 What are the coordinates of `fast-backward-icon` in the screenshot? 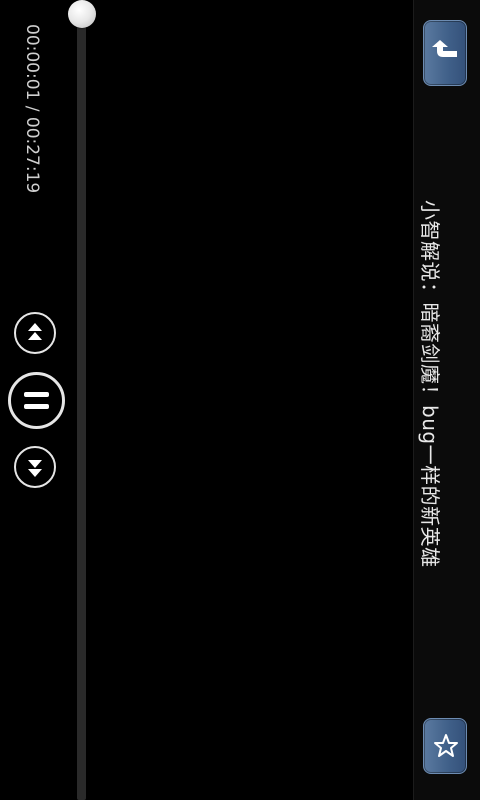 It's located at (35, 331).